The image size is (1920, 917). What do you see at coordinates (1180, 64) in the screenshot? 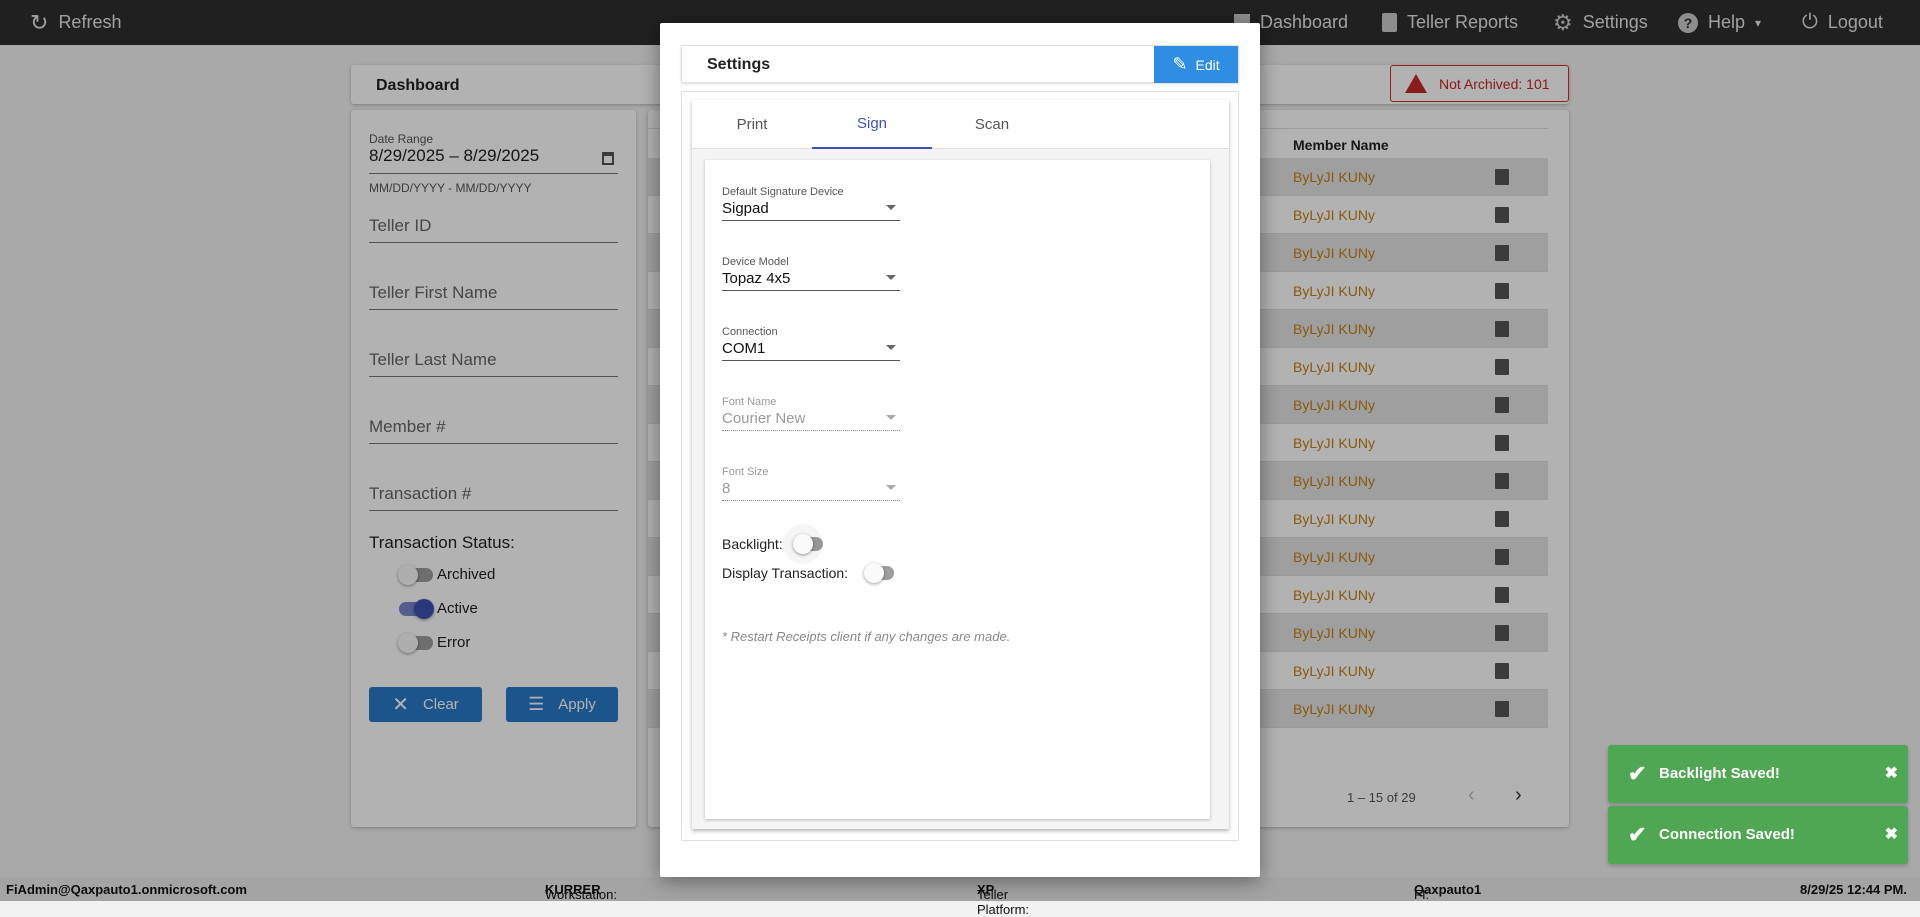
I see `pencil-icon: ✎` at bounding box center [1180, 64].